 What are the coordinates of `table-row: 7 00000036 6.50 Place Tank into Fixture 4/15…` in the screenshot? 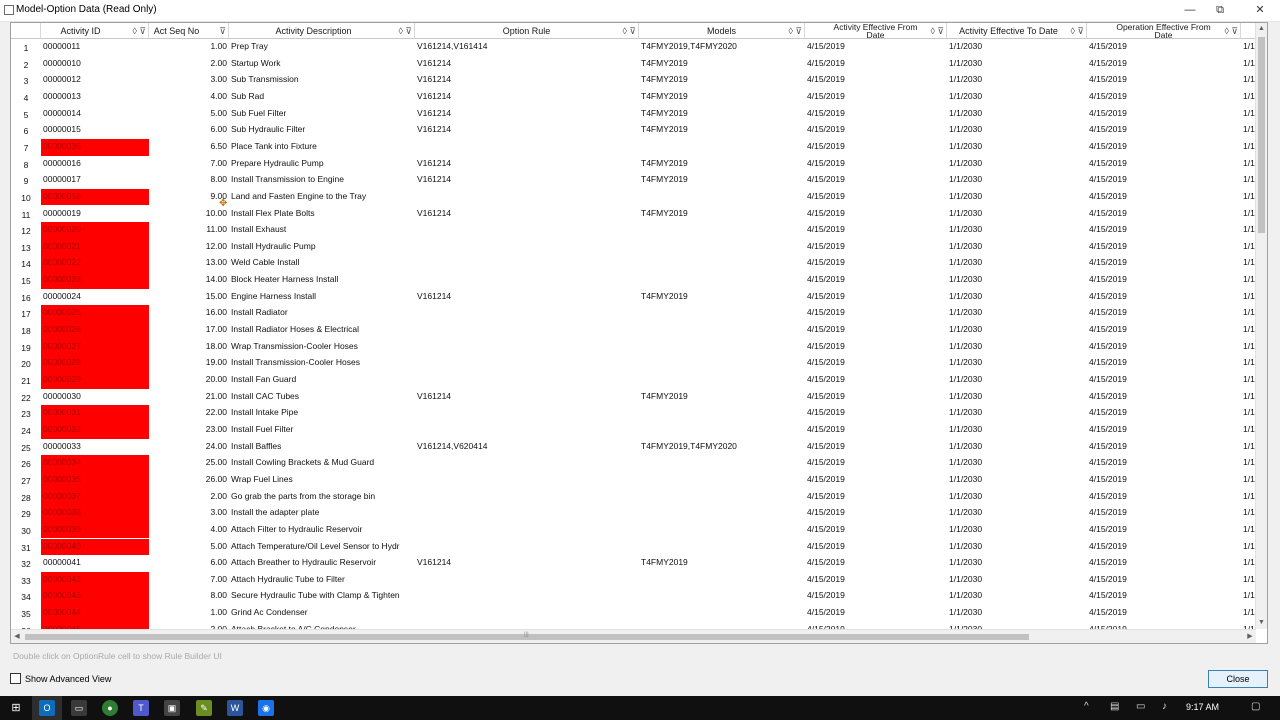 It's located at (633, 147).